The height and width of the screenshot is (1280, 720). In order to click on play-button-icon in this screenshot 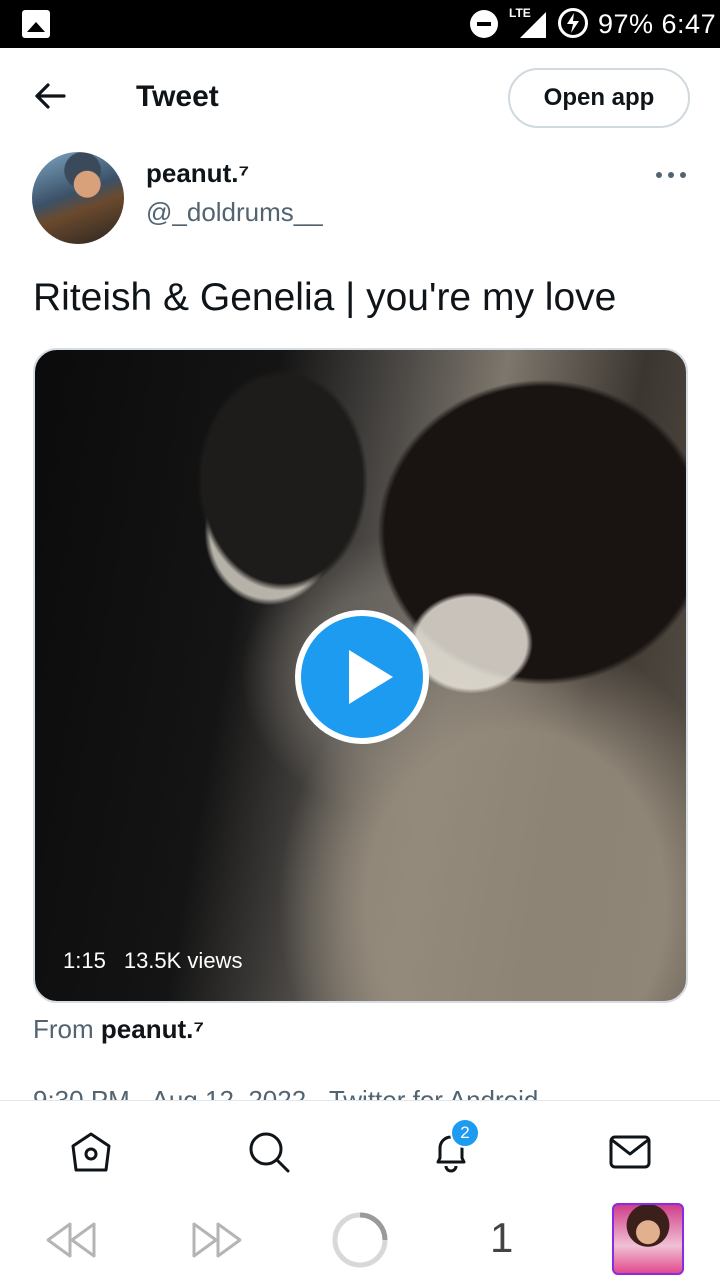, I will do `click(362, 677)`.